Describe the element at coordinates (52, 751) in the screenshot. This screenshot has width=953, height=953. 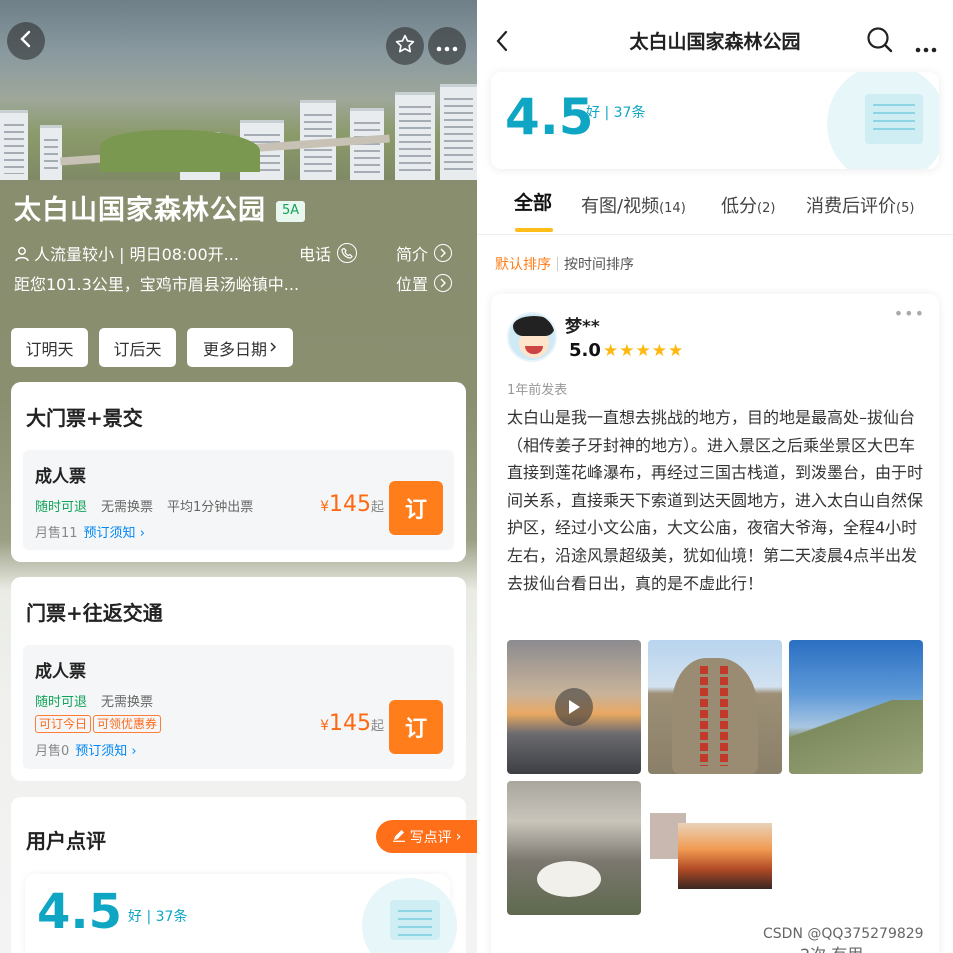
I see `sales-count: 月售0` at that location.